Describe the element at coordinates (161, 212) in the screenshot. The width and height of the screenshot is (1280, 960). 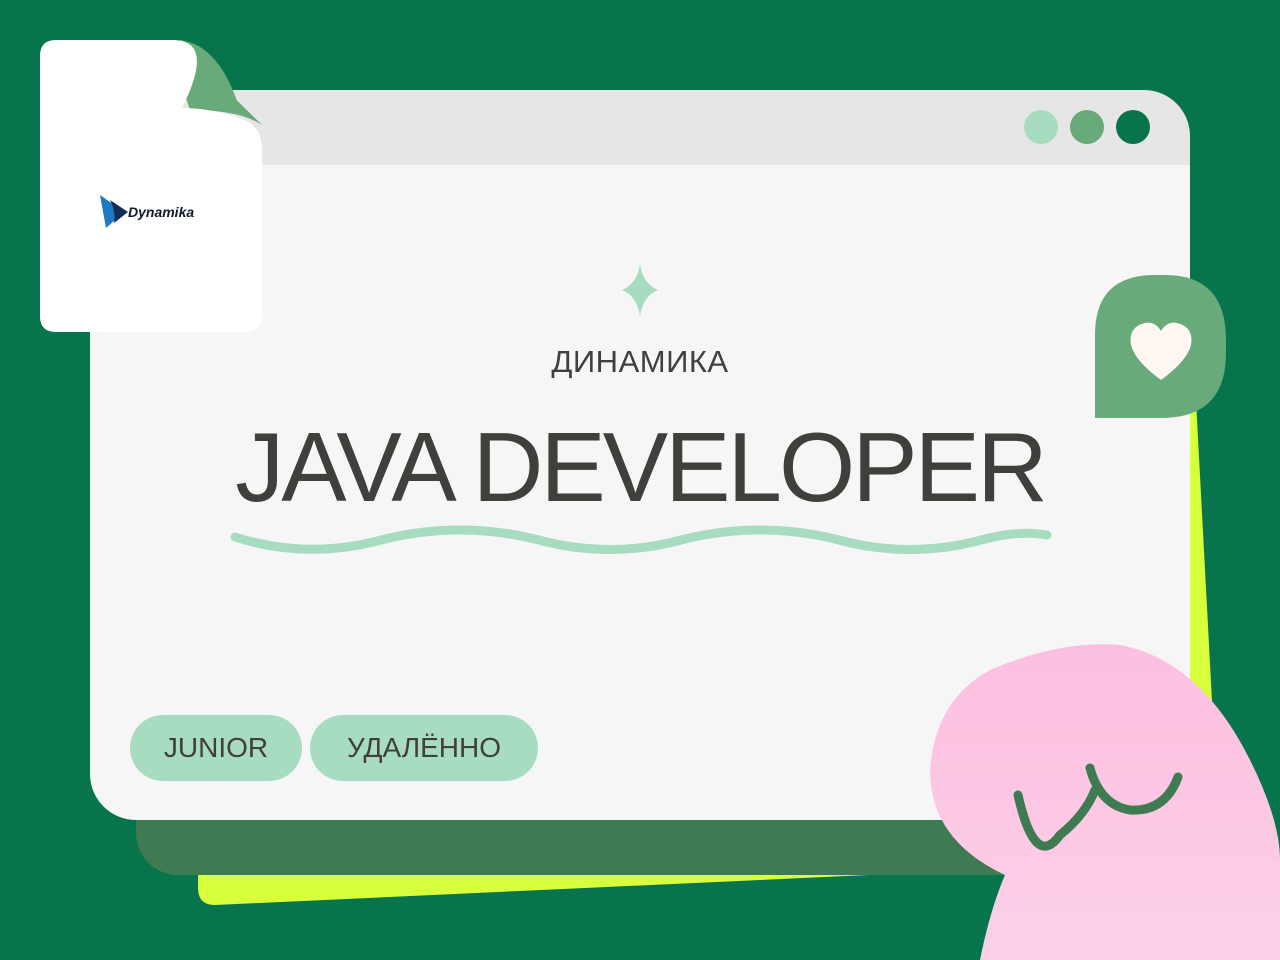
I see `logo-wordmark: Dynamika` at that location.